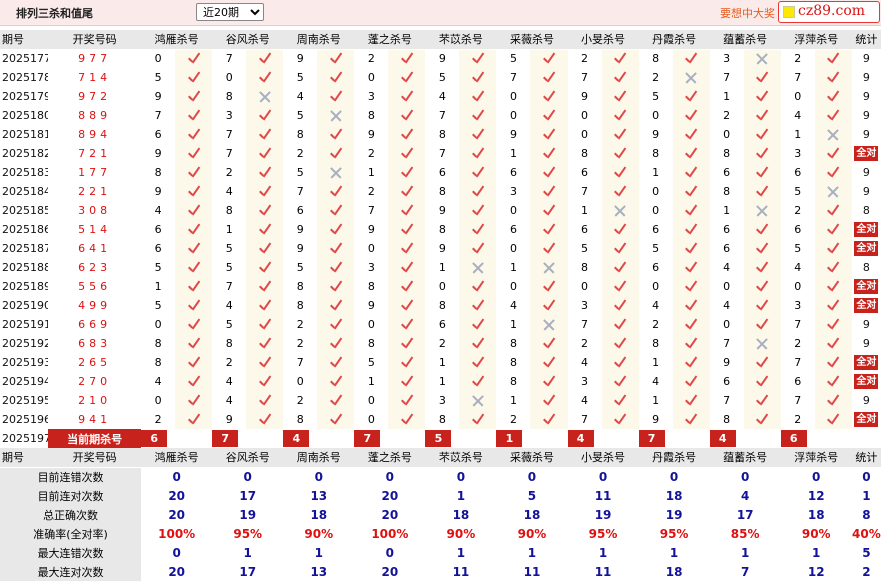 The height and width of the screenshot is (581, 881). What do you see at coordinates (248, 495) in the screenshot?
I see `summary-value: 17` at bounding box center [248, 495].